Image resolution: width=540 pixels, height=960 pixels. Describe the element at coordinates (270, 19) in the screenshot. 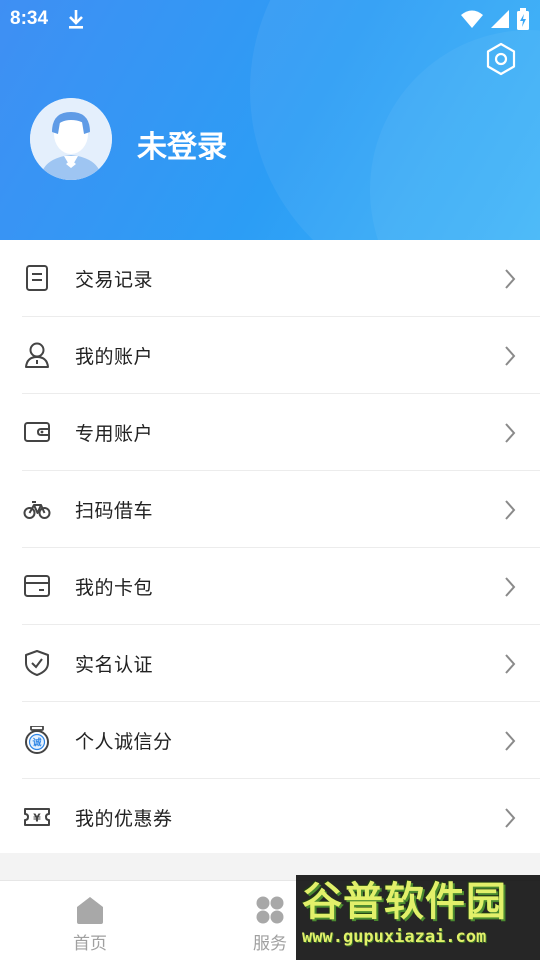

I see `status-bar: 8:34` at that location.